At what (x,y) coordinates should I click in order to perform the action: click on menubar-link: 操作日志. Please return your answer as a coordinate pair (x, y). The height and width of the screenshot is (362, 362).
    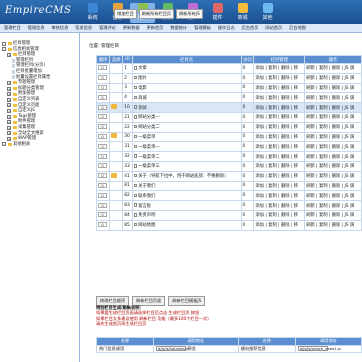
    Looking at the image, I should click on (226, 28).